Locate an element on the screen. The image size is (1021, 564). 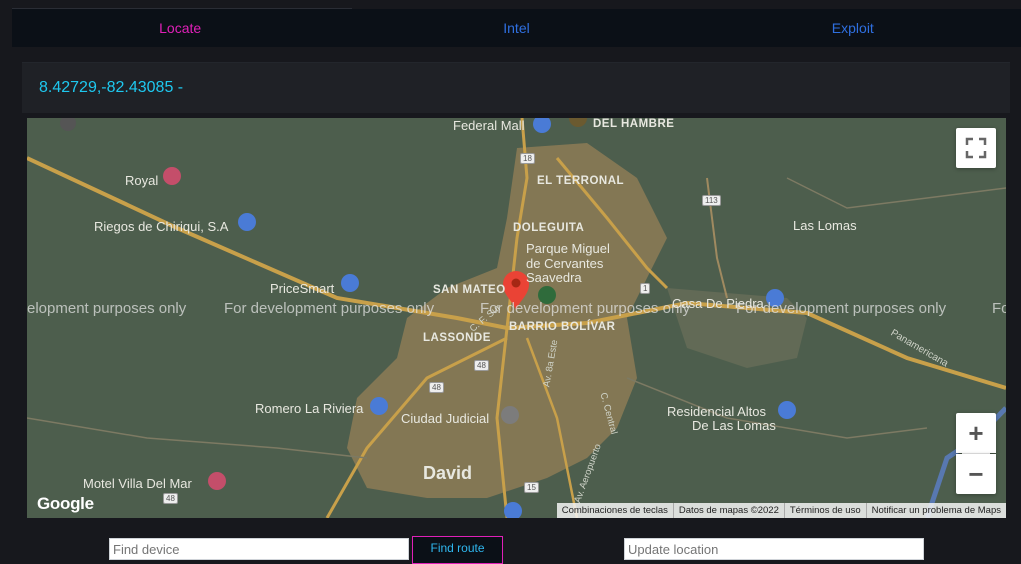
tab-bar: Locate Intel Exploit is located at coordinates (516, 28).